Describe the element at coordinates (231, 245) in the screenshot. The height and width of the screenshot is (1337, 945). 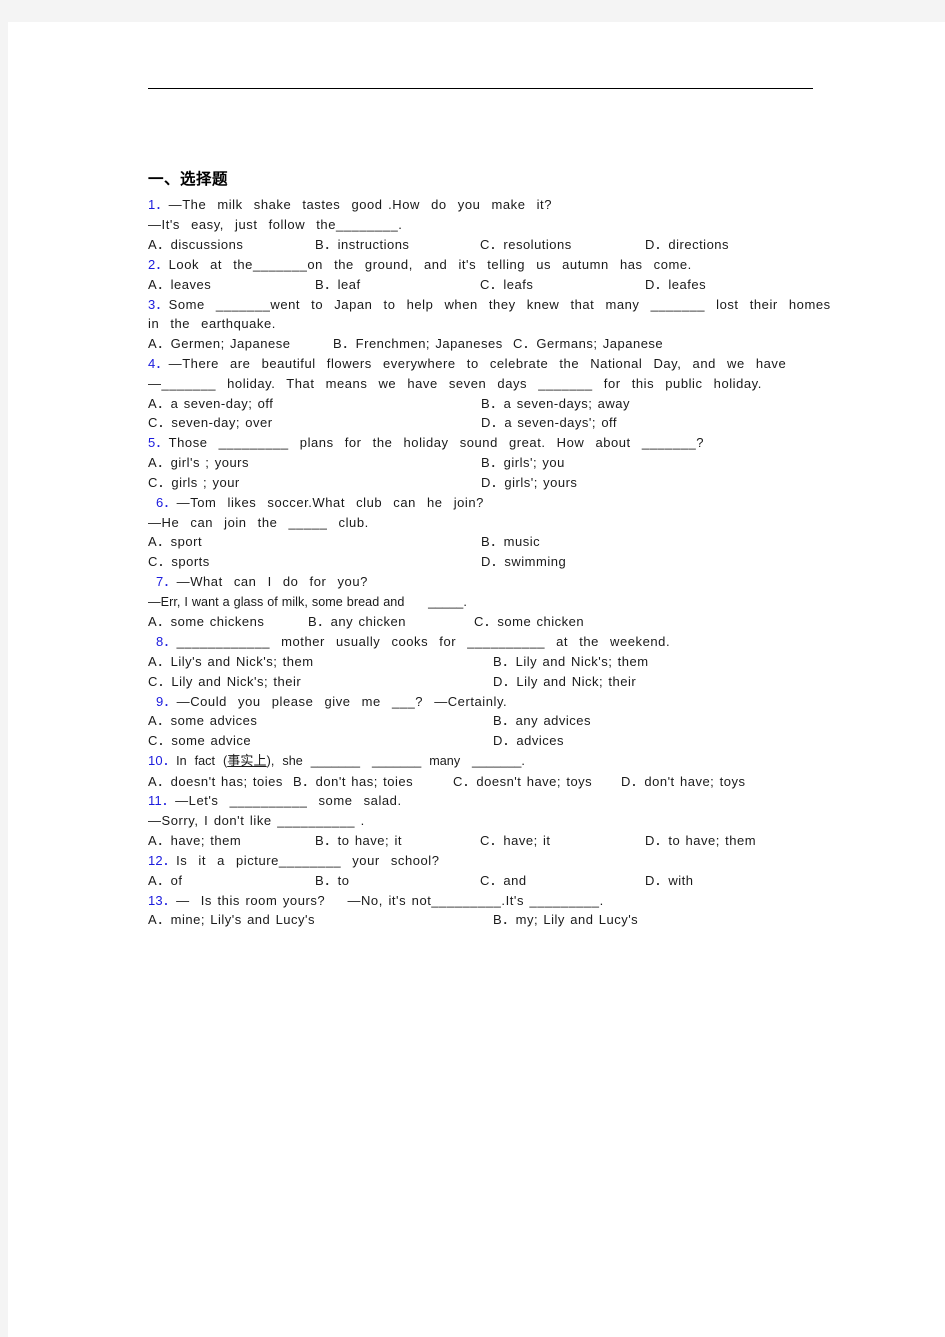
I see `answer-option: A．discussions` at that location.